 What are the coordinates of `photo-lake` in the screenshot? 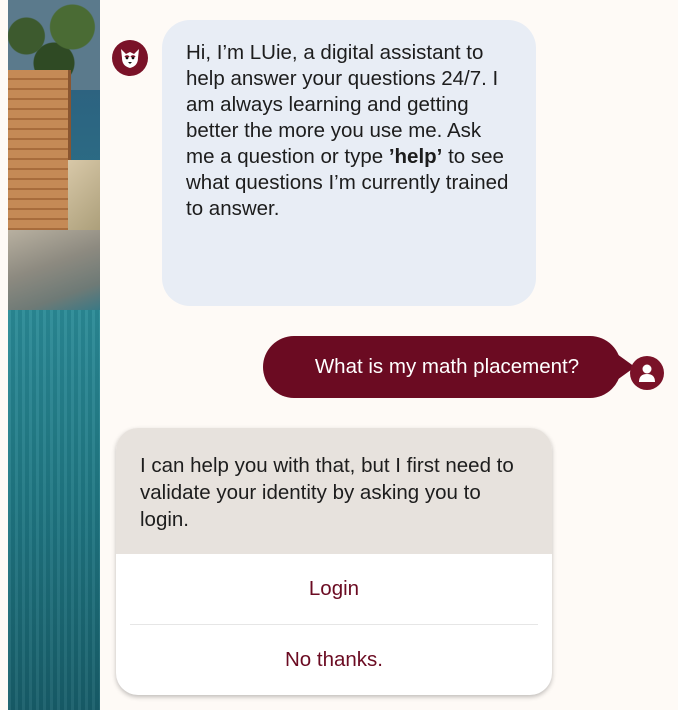 It's located at (54, 510).